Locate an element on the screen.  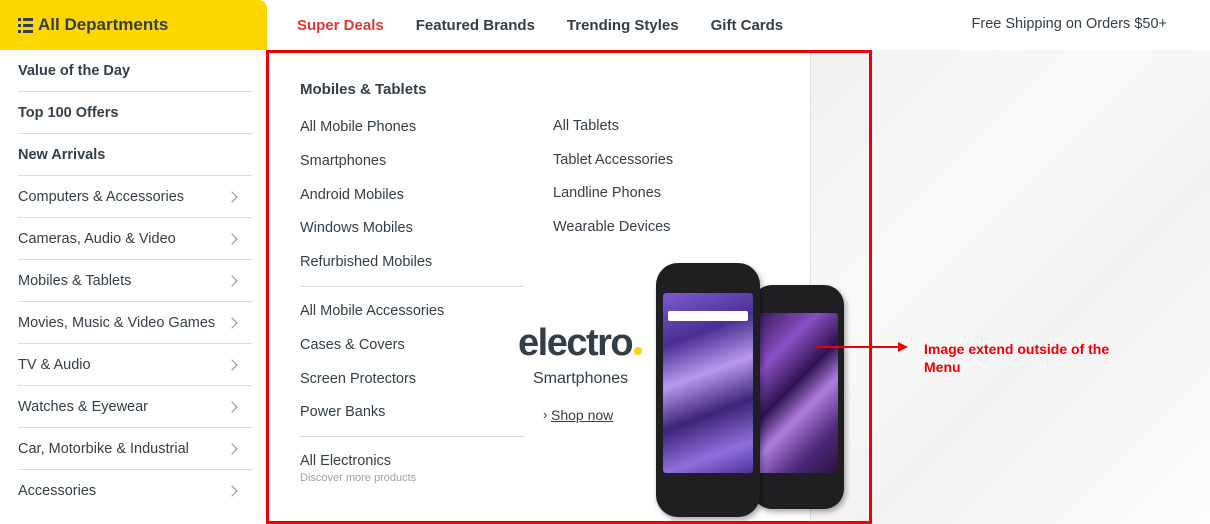
link-tablet-accessories: Tablet Accessories is located at coordinates (613, 160).